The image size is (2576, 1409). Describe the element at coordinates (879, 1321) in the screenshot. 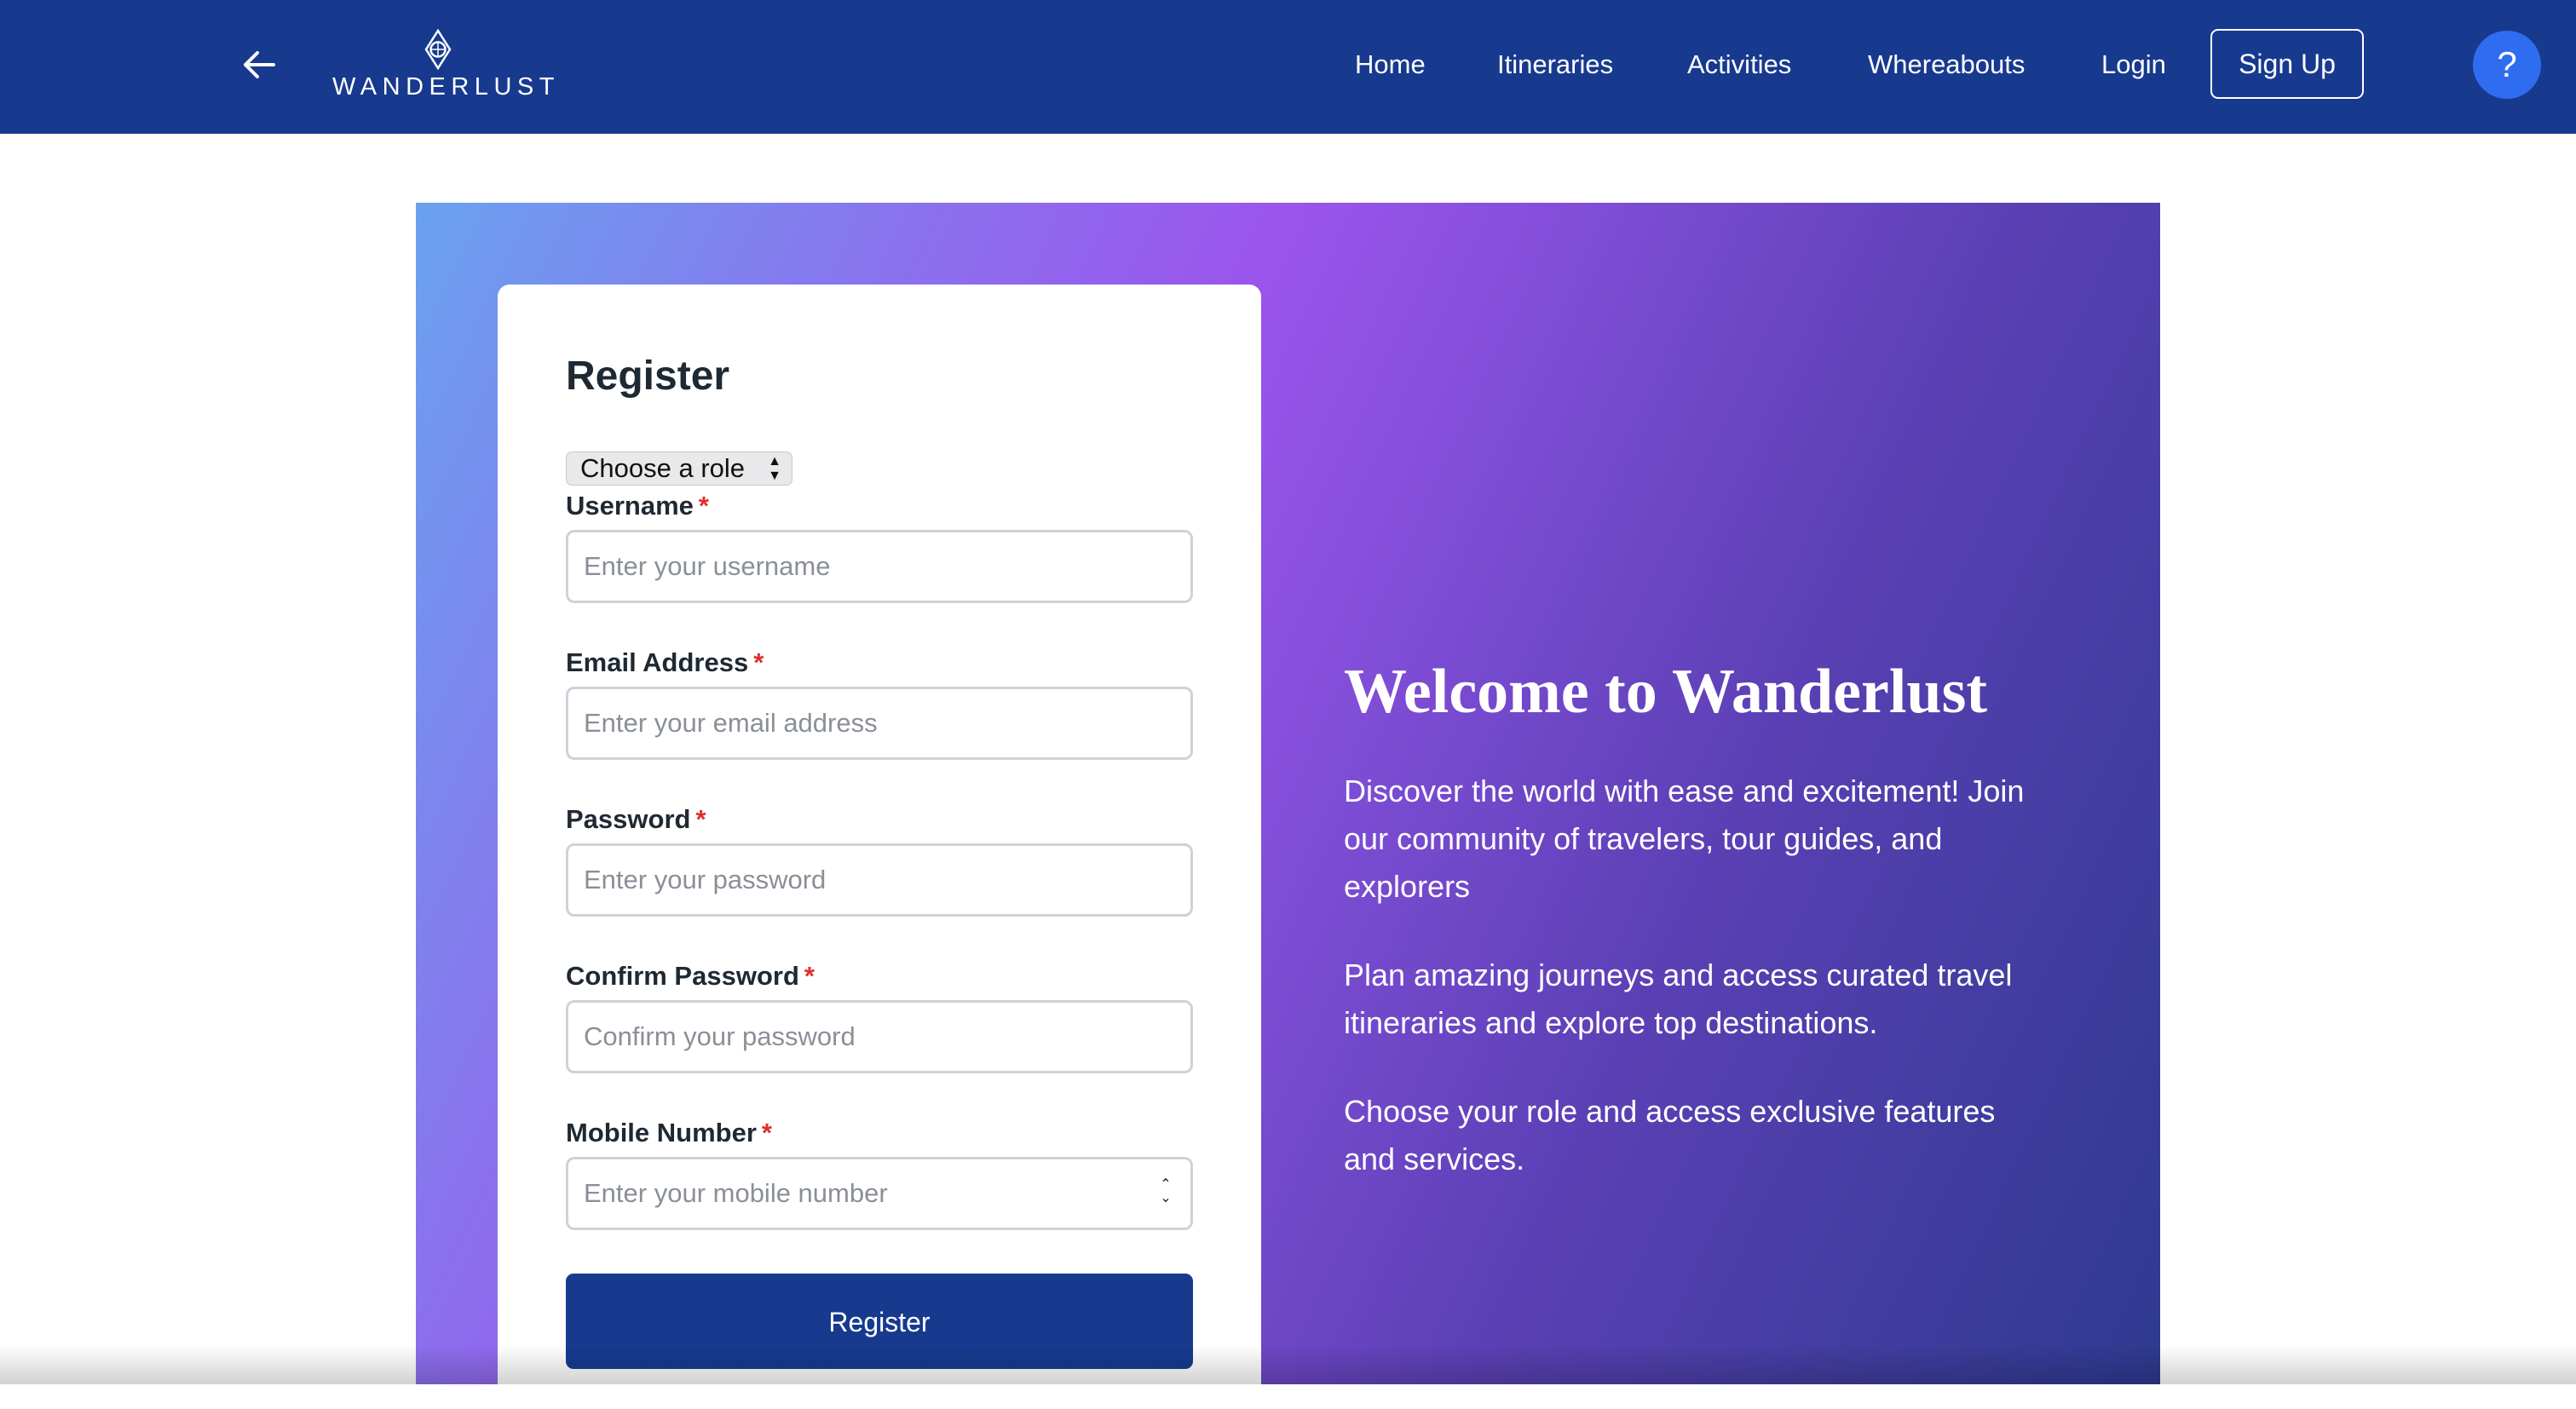

I see `register-button: Register` at that location.